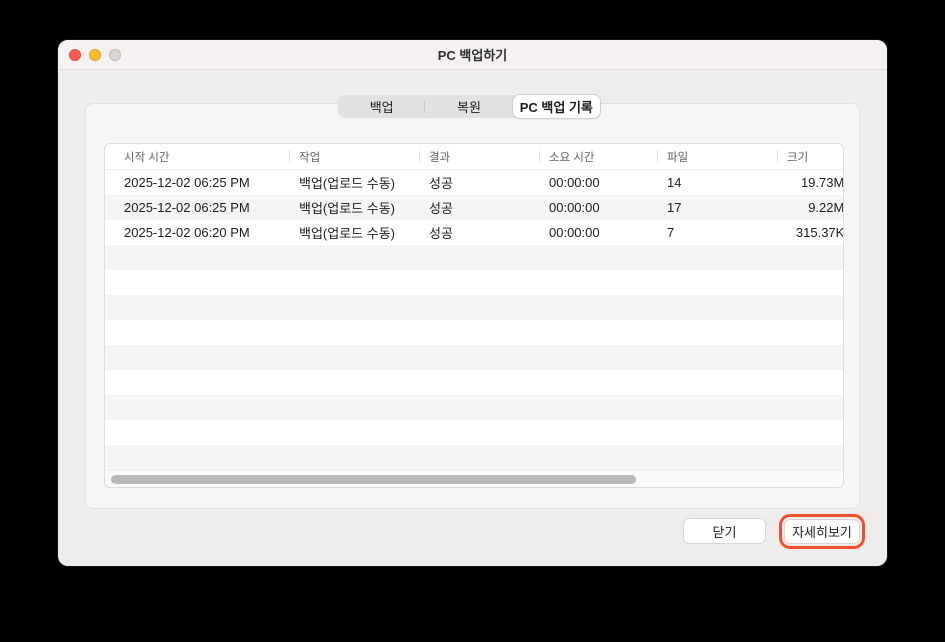 The width and height of the screenshot is (945, 642). I want to click on column-header-files: 파일, so click(717, 156).